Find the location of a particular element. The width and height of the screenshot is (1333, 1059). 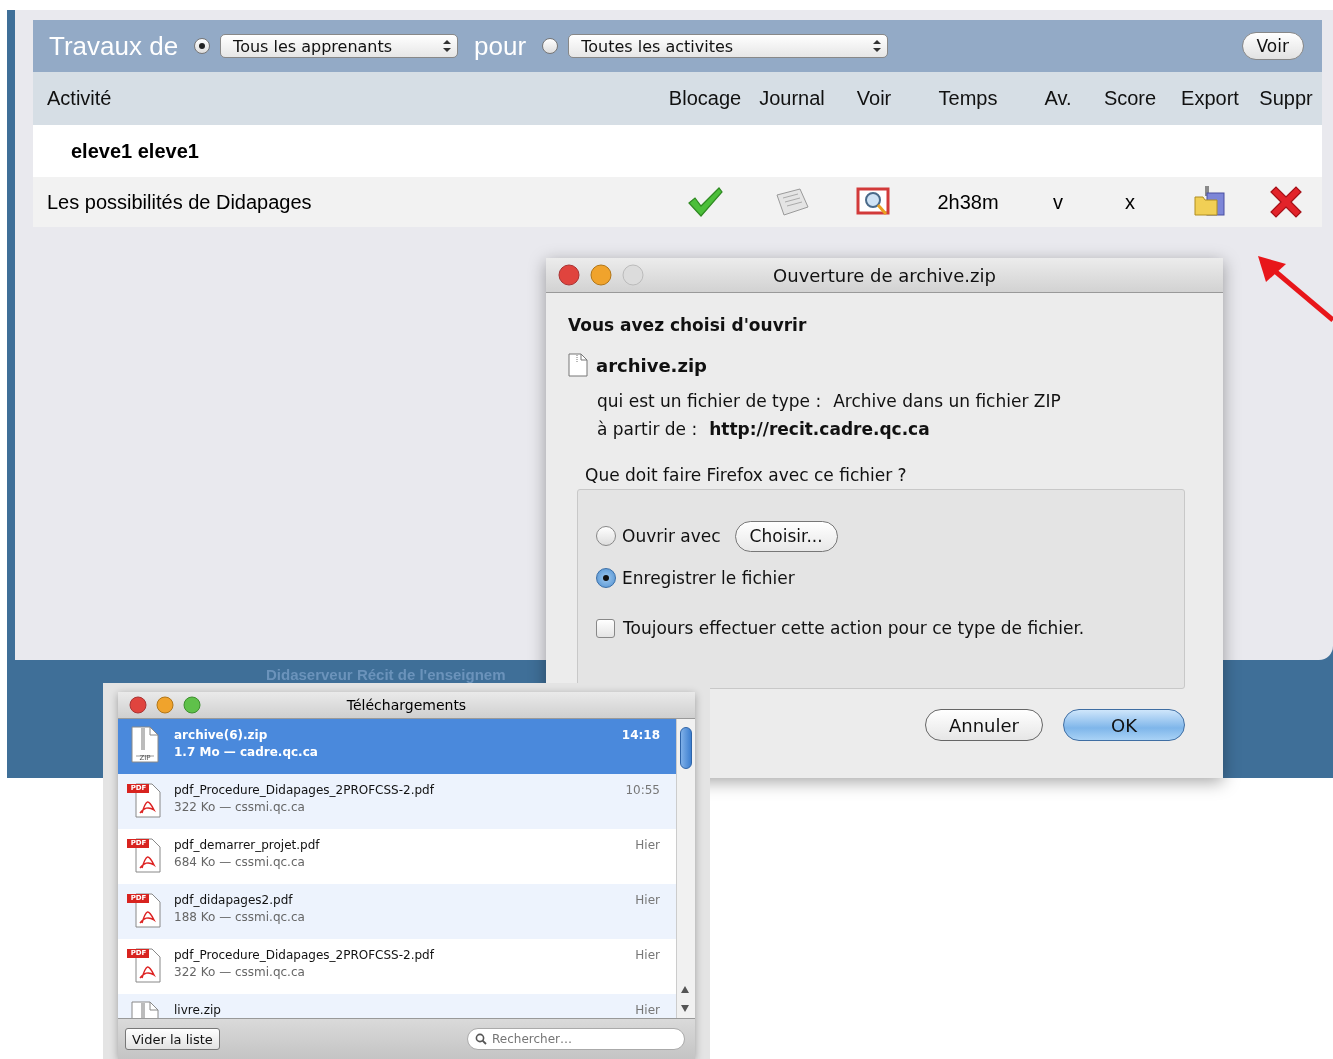

file-name: pdf_didapages2.pdf is located at coordinates (234, 900).